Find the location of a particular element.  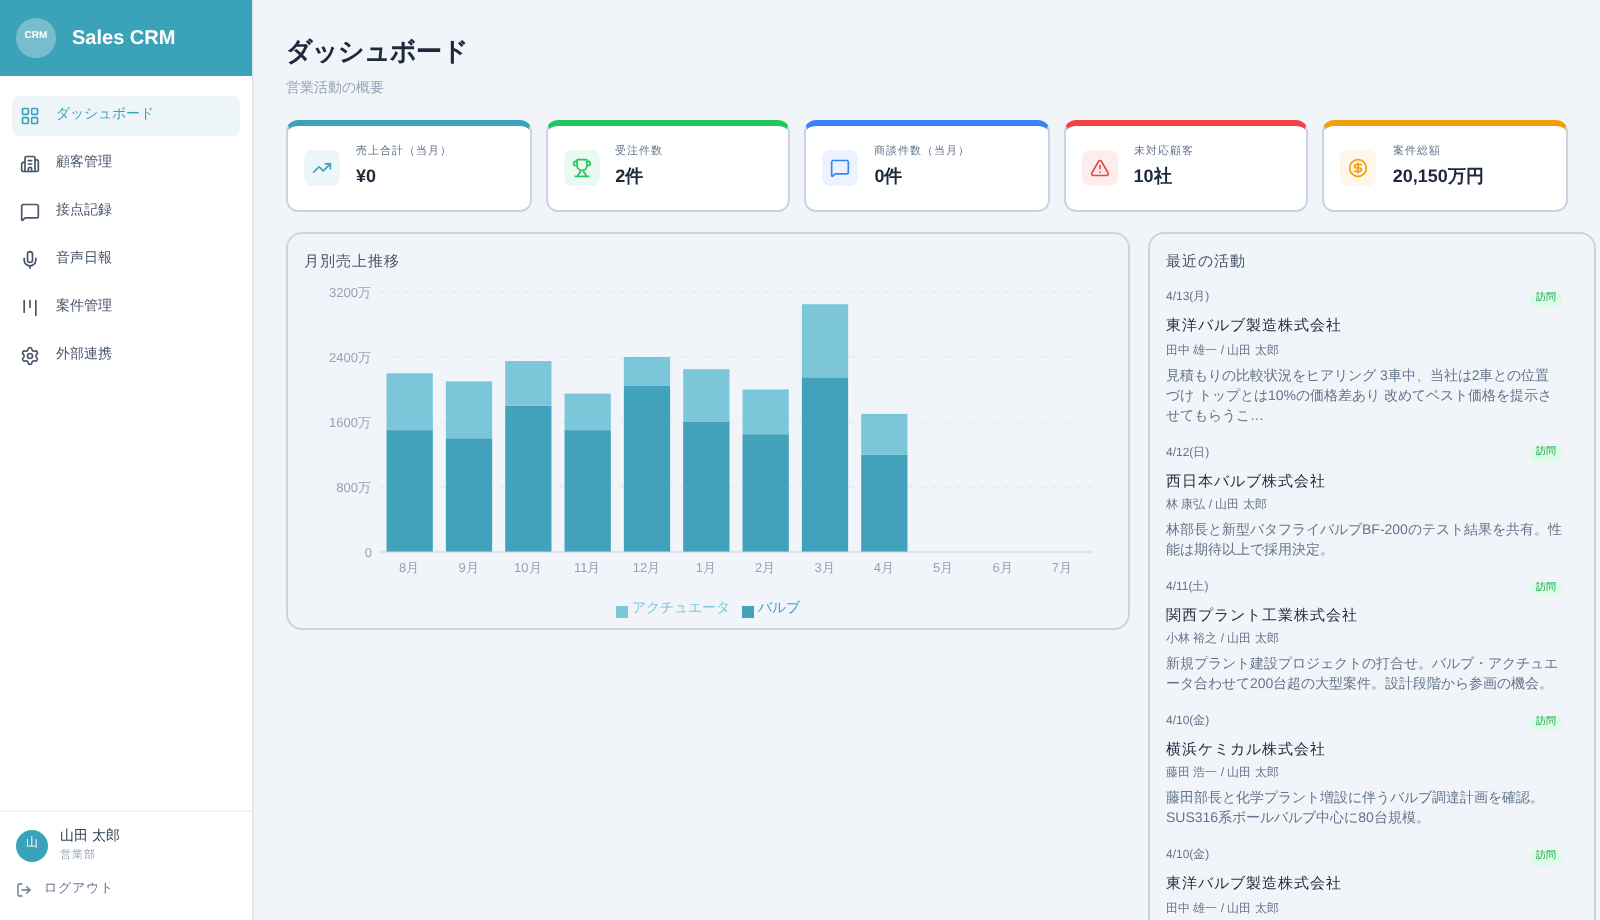

app-name: Sales CRM is located at coordinates (124, 39).